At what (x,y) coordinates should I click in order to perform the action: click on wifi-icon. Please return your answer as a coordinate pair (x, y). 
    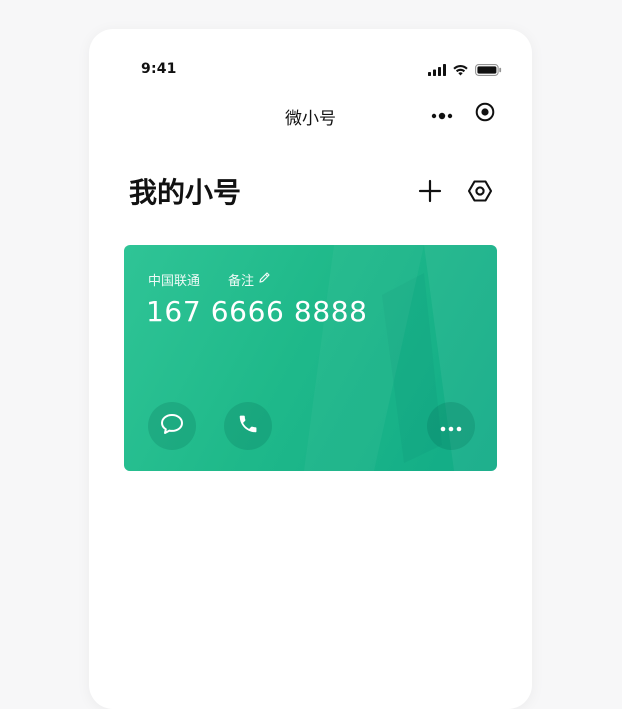
    Looking at the image, I should click on (460, 70).